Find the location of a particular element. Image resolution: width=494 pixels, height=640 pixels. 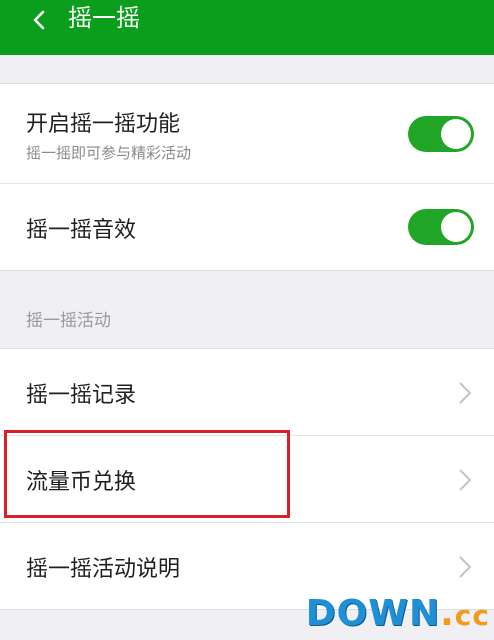

list-item-shake-record: 摇一摇记录 is located at coordinates (247, 392).